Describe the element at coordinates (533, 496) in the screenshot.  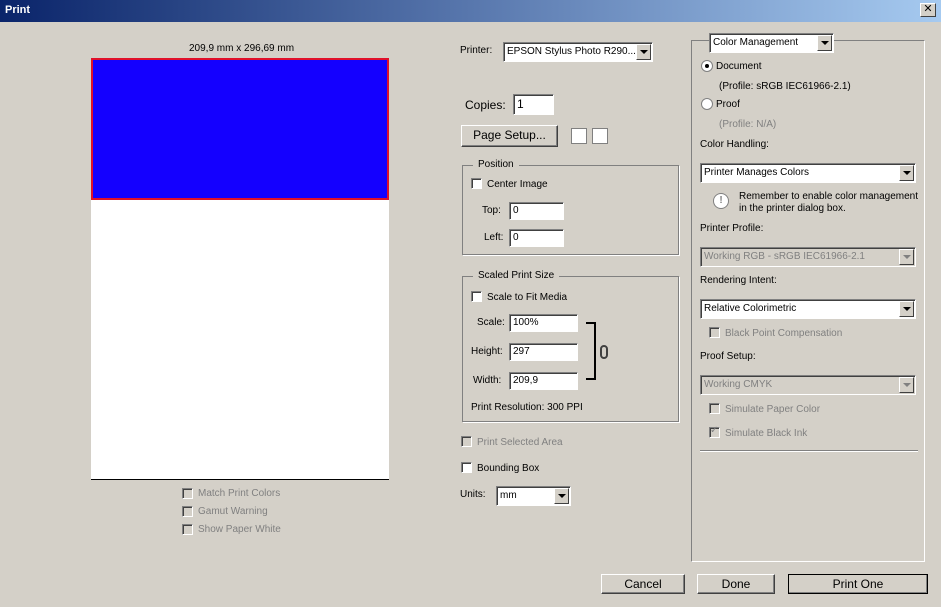
I see `units-select: mm` at that location.